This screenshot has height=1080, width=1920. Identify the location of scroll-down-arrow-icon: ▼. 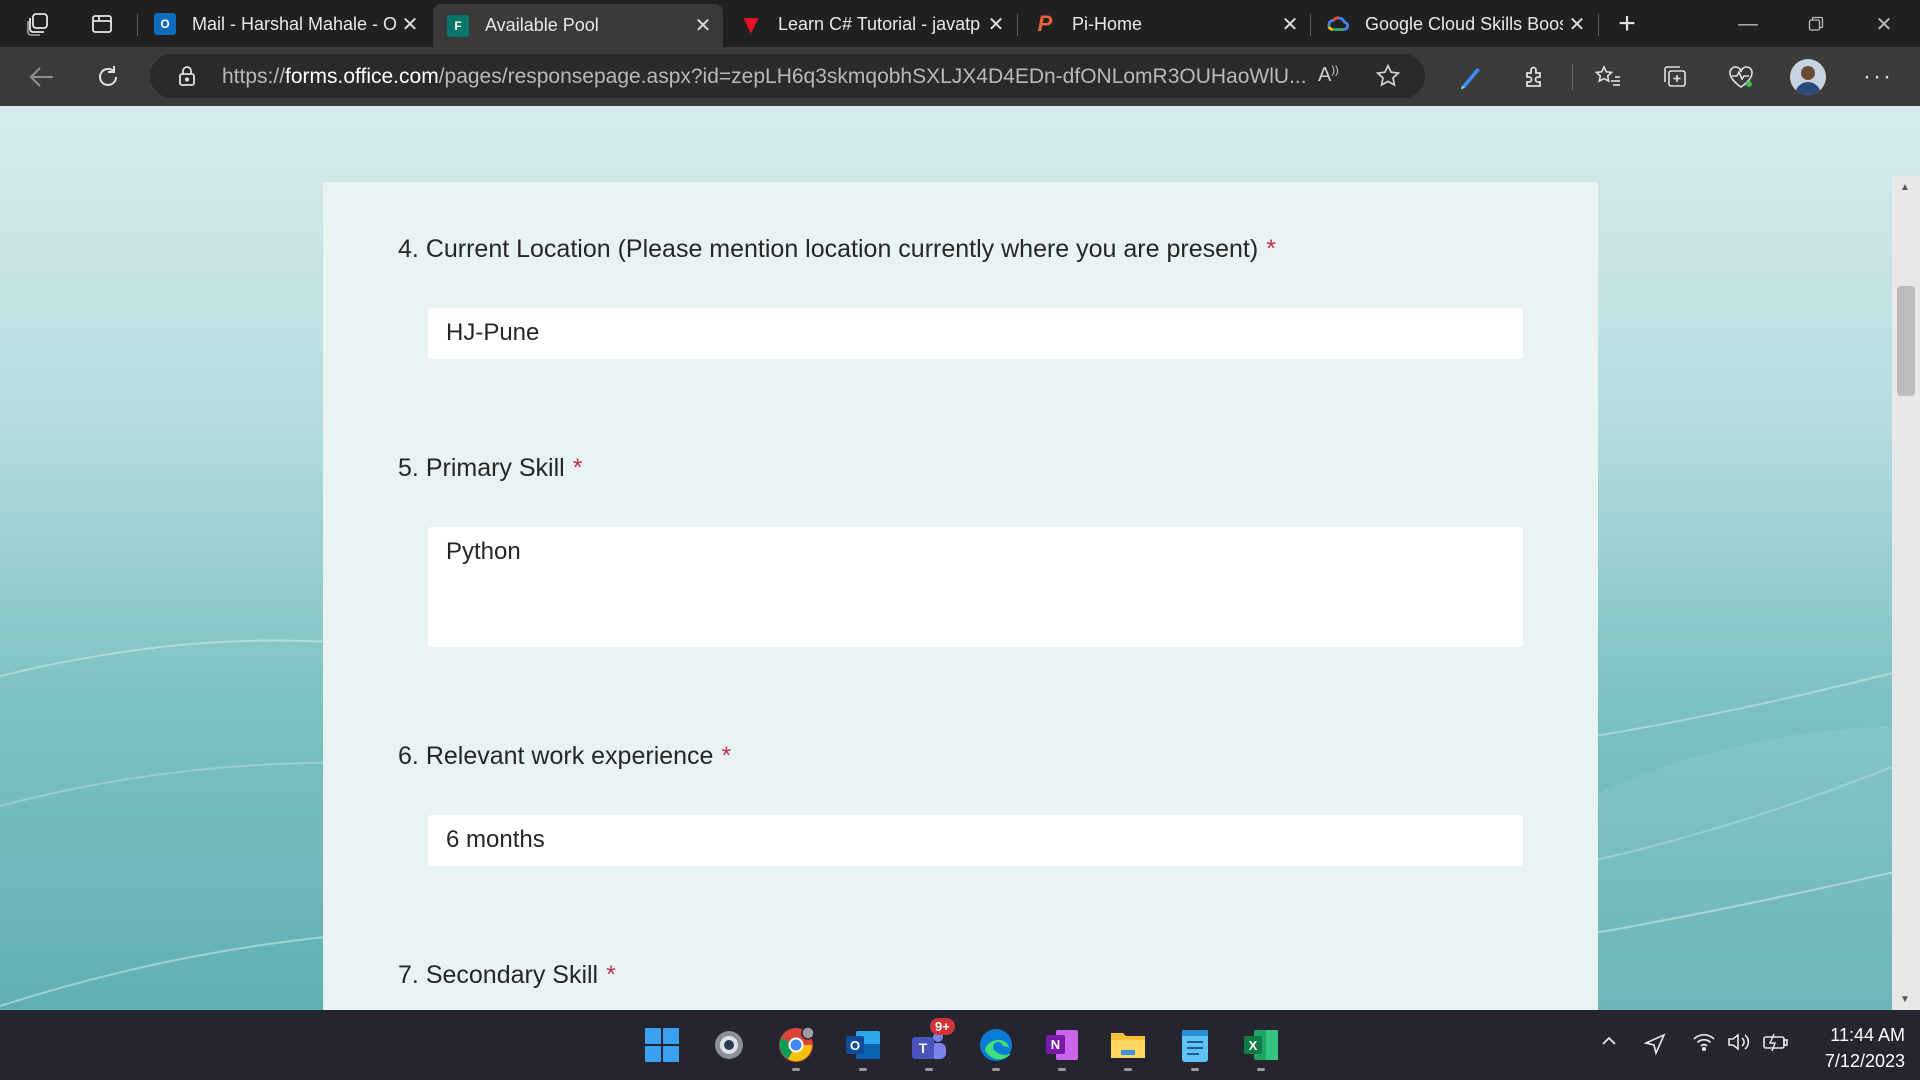
(1905, 999).